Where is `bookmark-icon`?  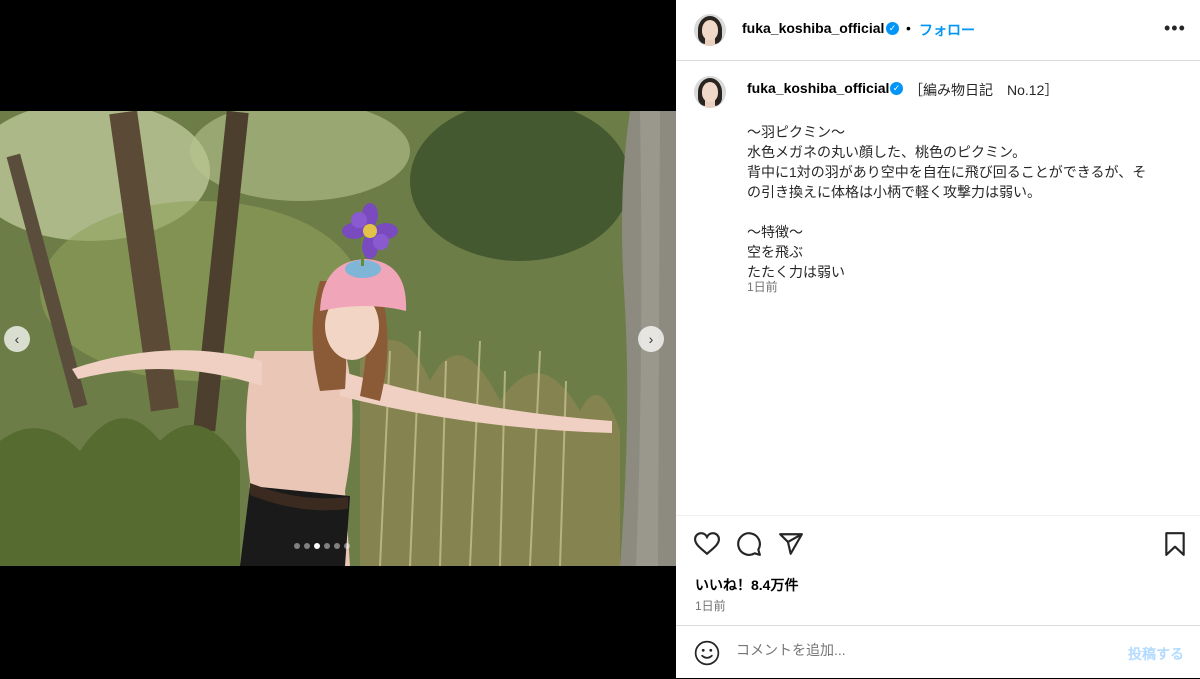 bookmark-icon is located at coordinates (1175, 544).